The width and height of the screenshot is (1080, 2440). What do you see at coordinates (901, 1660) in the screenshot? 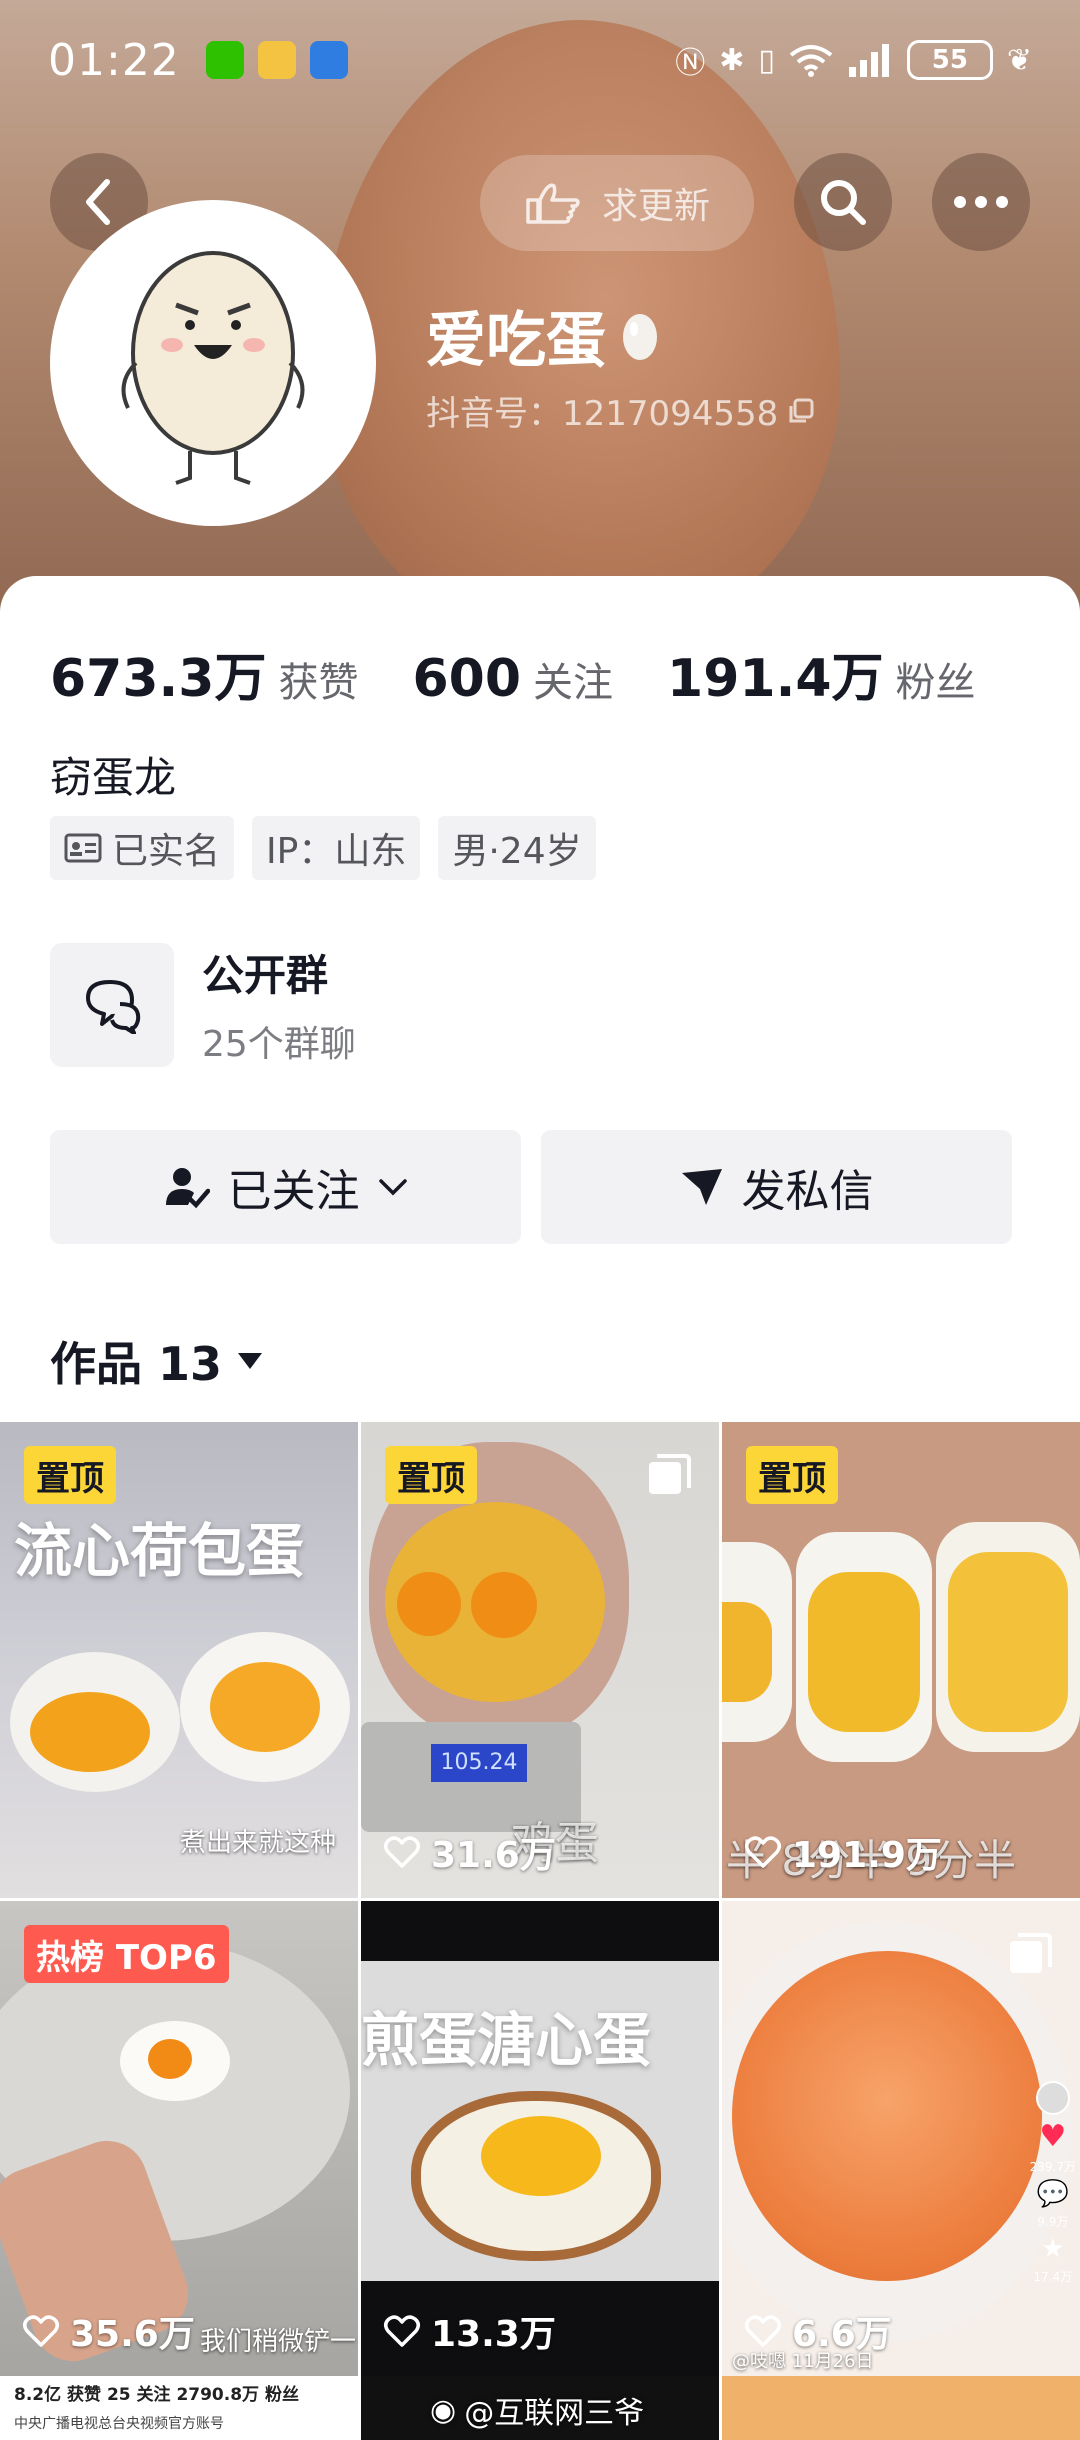
I see `video-tile: 半 8分半 9分半 置顶 191.9万` at bounding box center [901, 1660].